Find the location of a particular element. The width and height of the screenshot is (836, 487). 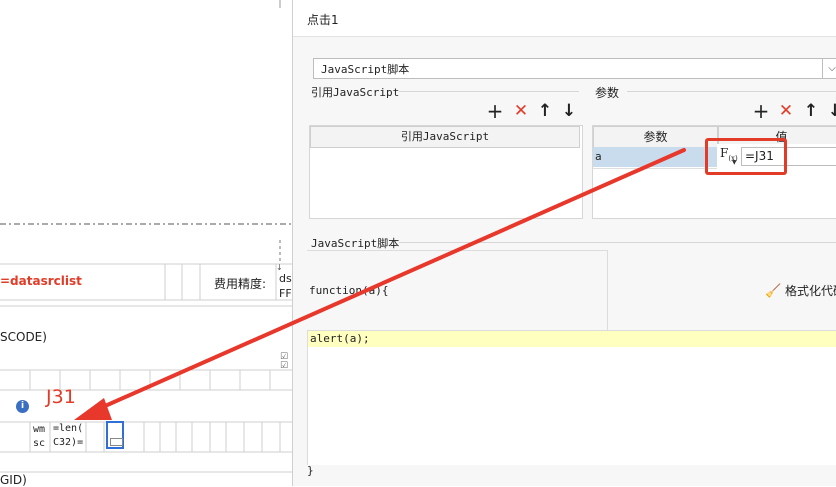

highlight-box is located at coordinates (746, 156).